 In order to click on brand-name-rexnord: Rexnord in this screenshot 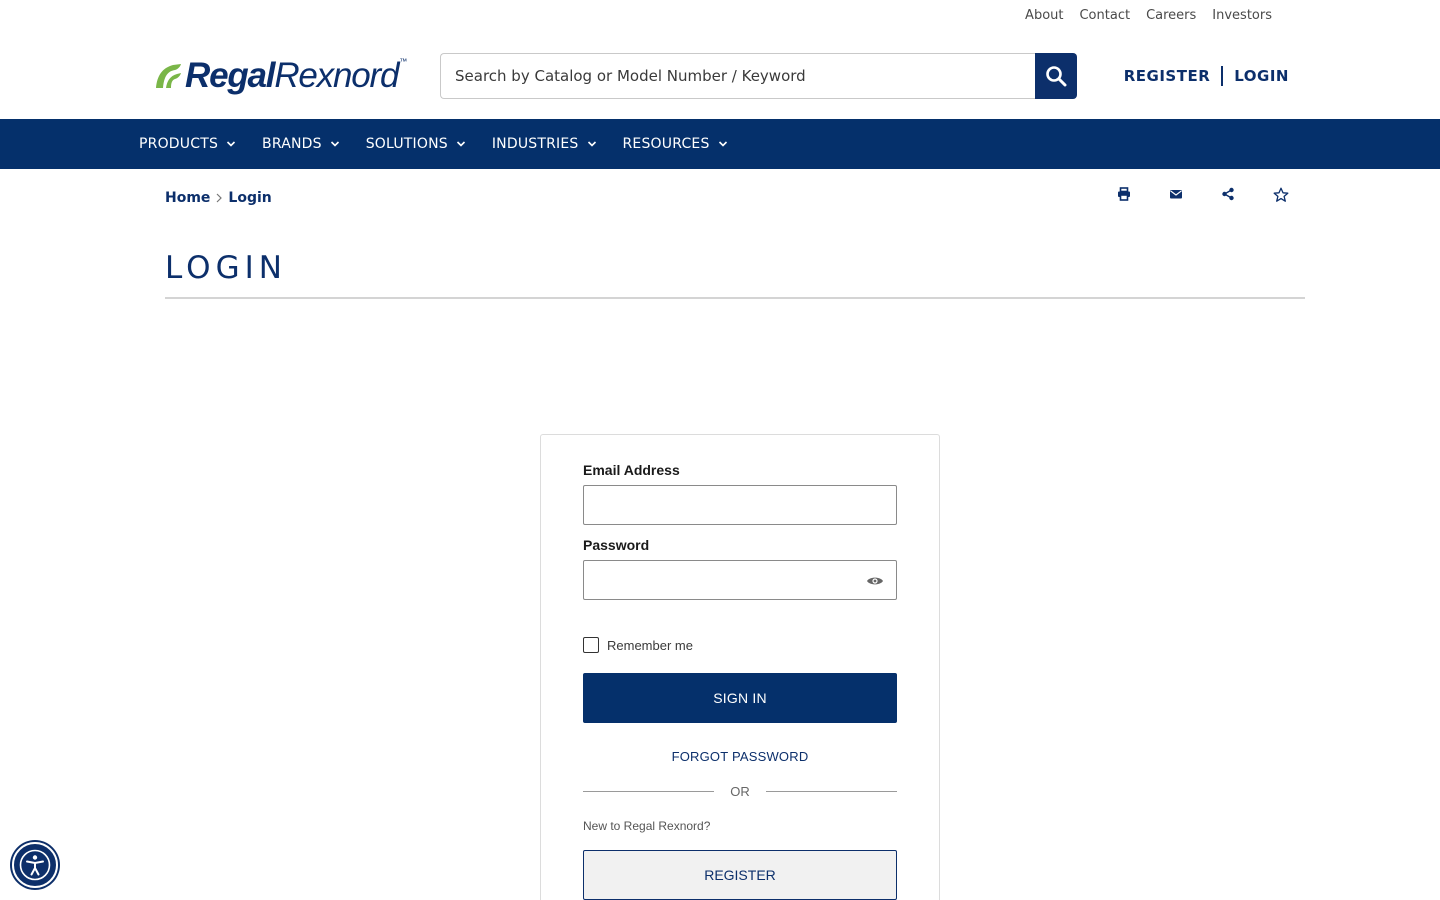, I will do `click(336, 75)`.